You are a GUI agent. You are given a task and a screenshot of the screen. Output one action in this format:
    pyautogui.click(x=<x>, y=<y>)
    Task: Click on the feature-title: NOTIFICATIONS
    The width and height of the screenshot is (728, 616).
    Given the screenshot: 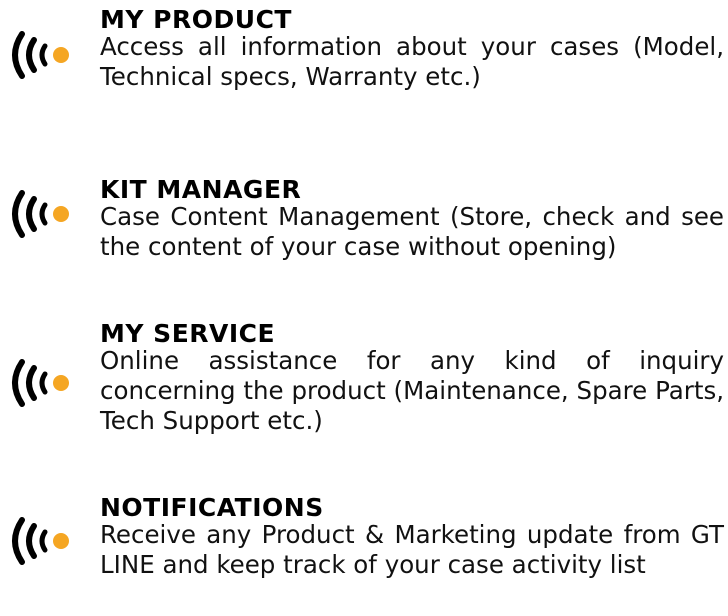 What is the action you would take?
    pyautogui.click(x=212, y=507)
    